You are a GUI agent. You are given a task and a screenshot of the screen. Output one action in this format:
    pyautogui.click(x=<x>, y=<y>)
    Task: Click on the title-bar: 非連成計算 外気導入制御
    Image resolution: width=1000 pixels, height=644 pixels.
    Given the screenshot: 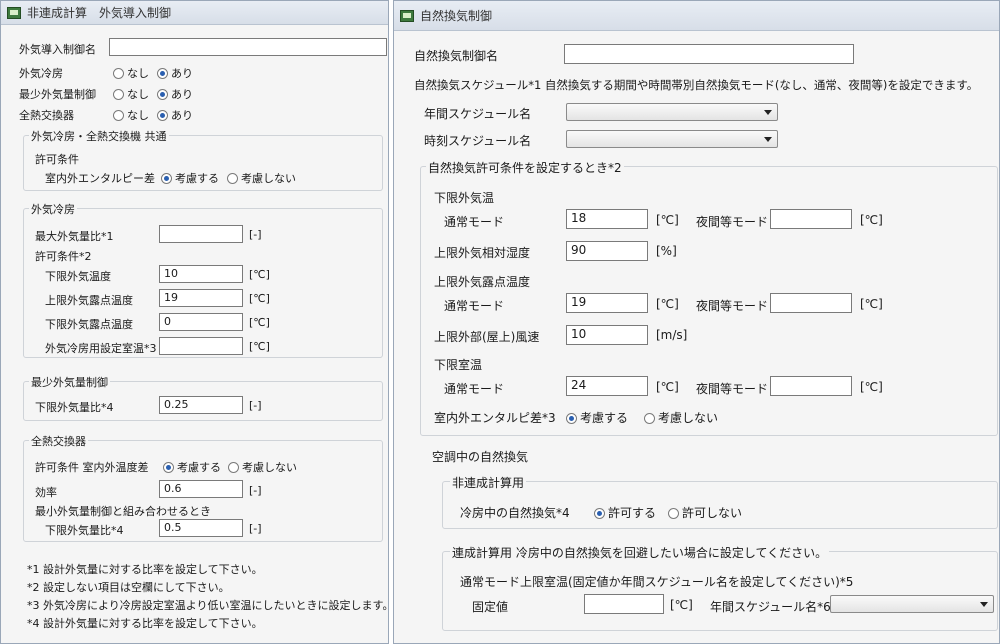 What is the action you would take?
    pyautogui.click(x=194, y=13)
    